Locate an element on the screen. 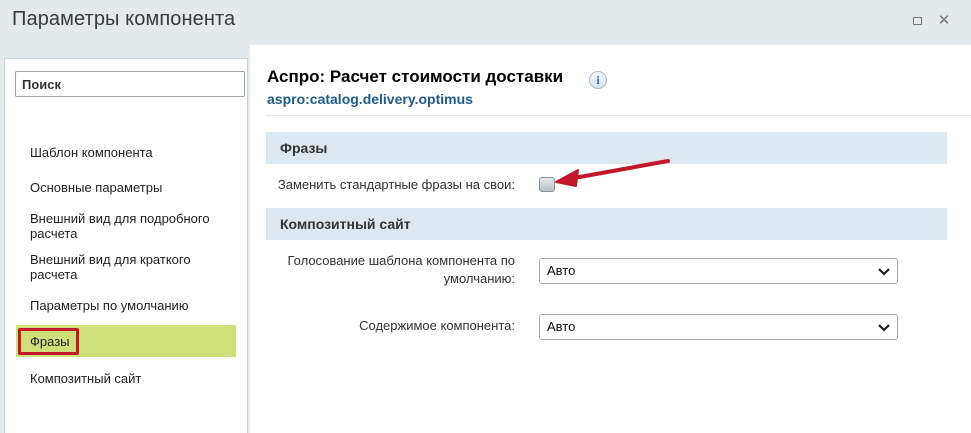  section-header-phrases: Фразы is located at coordinates (606, 148).